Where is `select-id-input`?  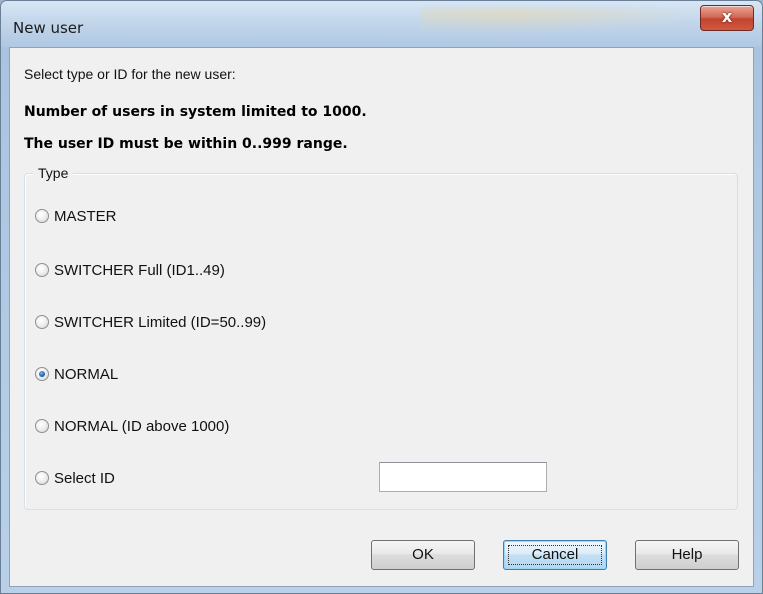
select-id-input is located at coordinates (463, 477).